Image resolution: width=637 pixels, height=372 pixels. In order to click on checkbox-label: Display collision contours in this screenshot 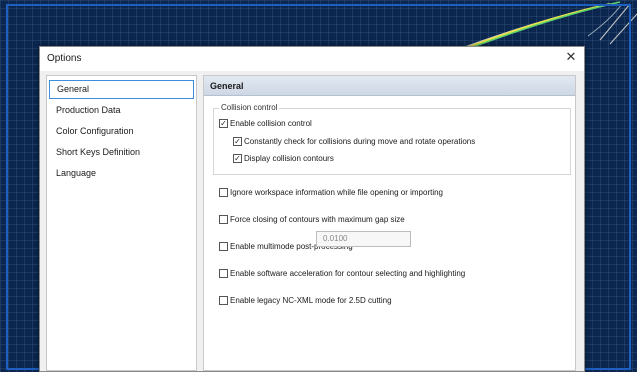, I will do `click(289, 158)`.